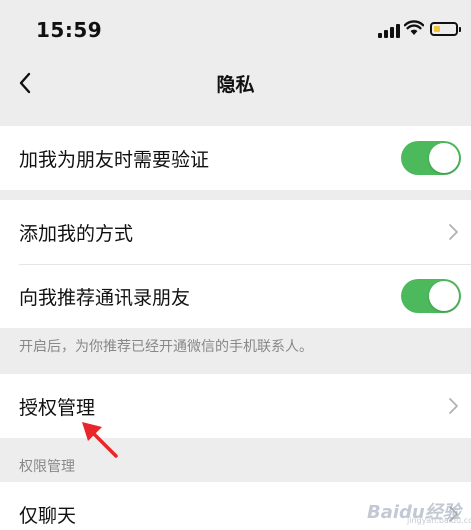 The image size is (471, 530). Describe the element at coordinates (445, 29) in the screenshot. I see `battery-icon` at that location.